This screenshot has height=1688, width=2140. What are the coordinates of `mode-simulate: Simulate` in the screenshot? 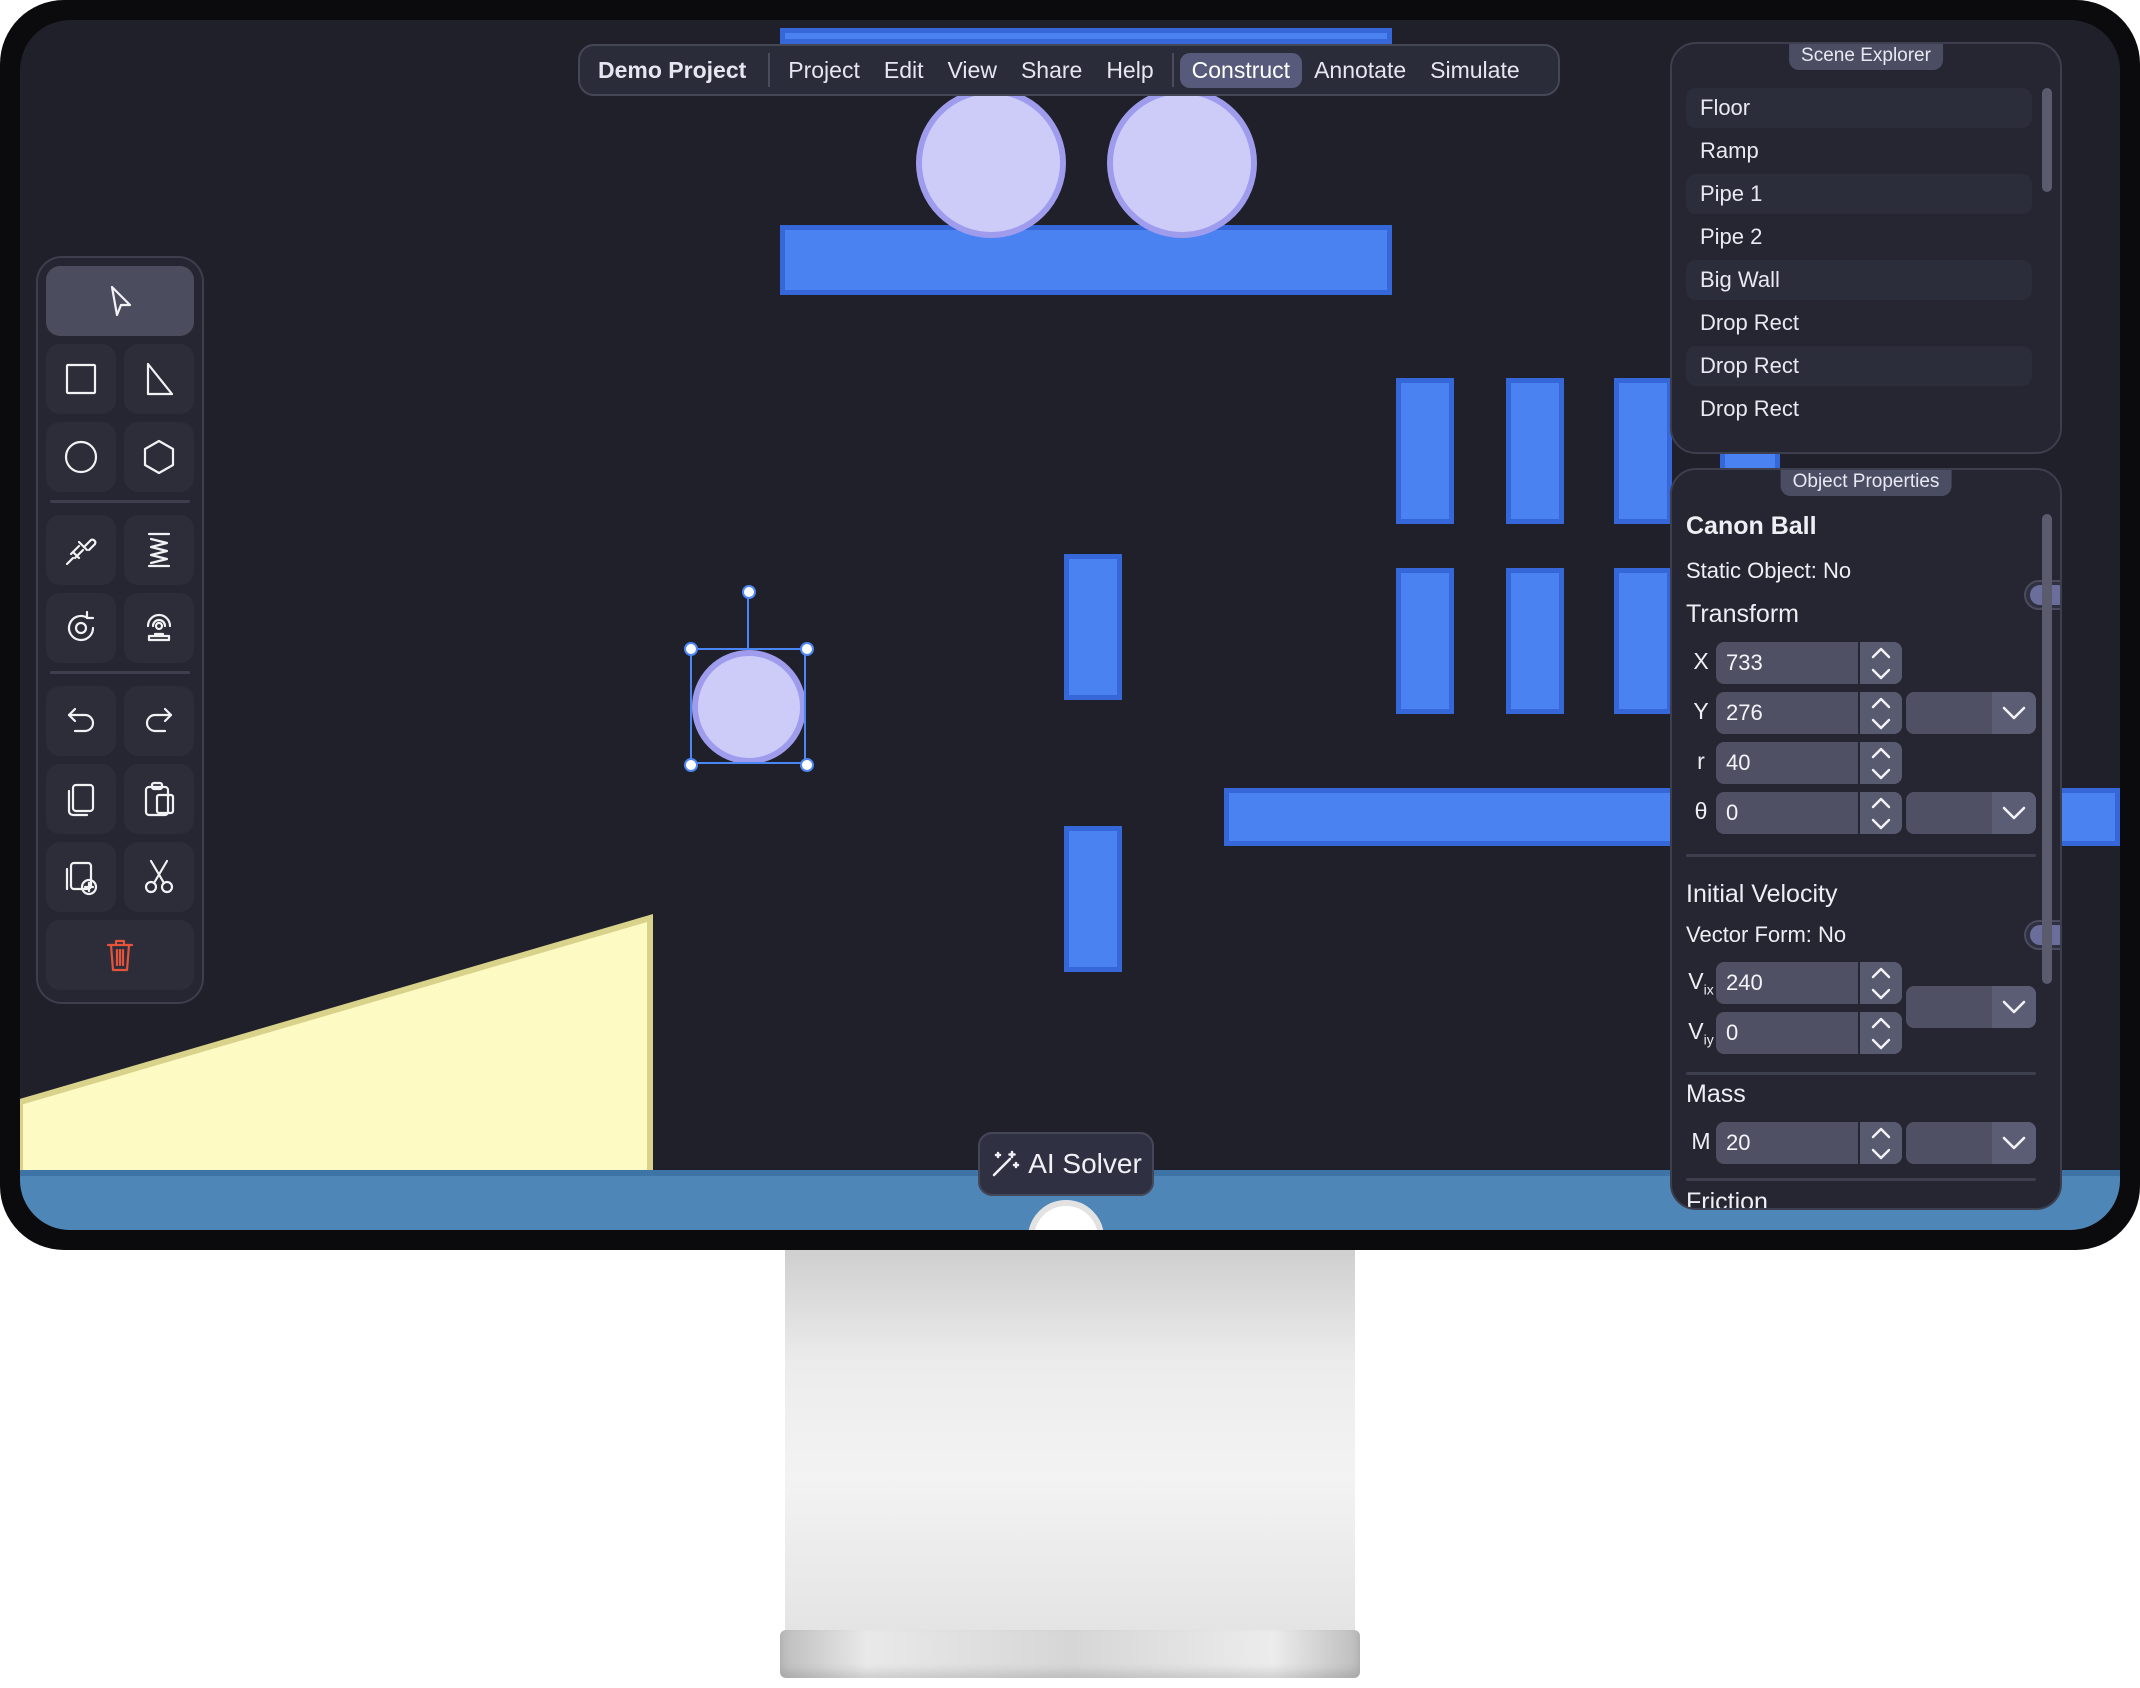 It's located at (1474, 70).